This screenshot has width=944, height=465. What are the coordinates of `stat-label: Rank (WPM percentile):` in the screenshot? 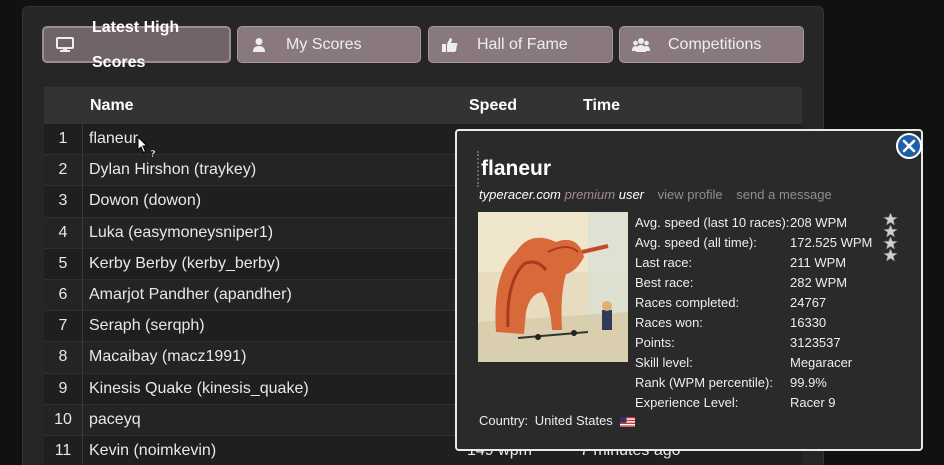 It's located at (704, 382).